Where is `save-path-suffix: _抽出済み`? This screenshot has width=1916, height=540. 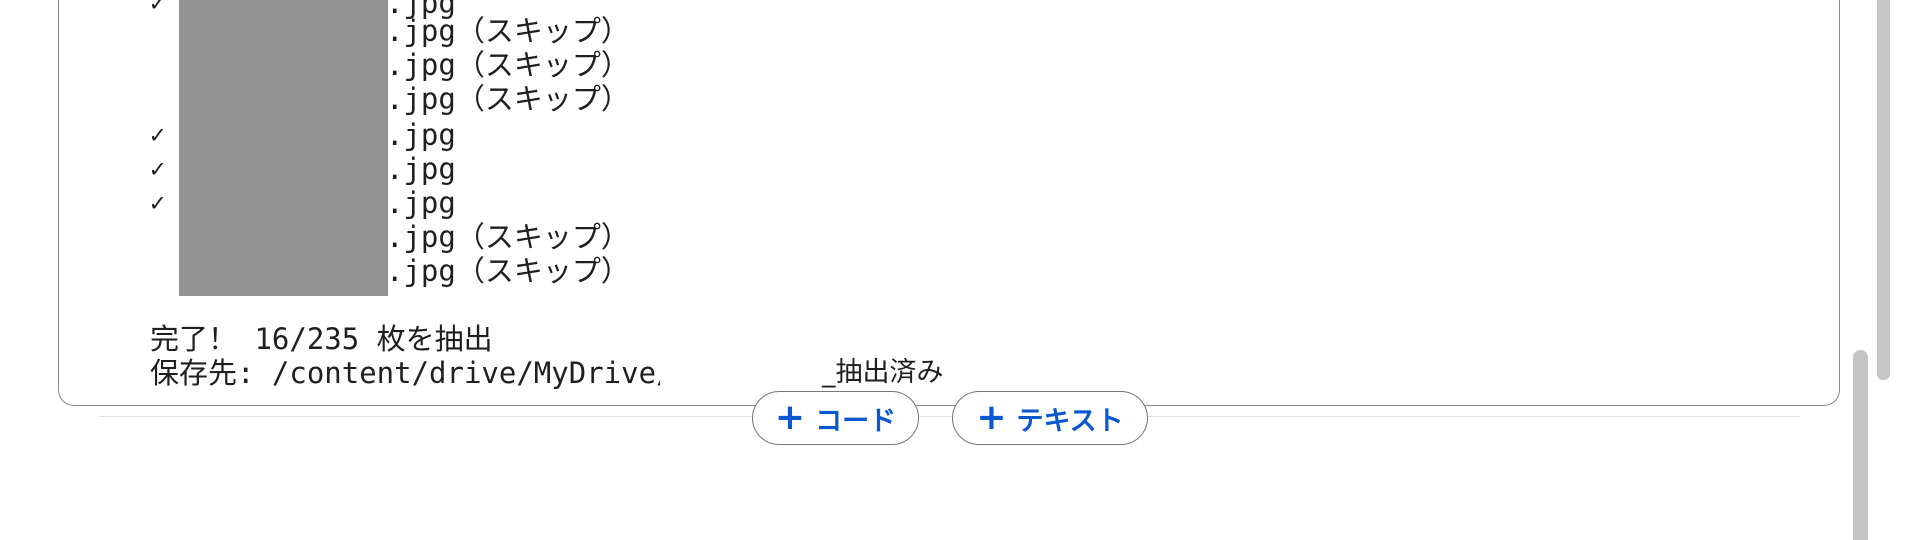 save-path-suffix: _抽出済み is located at coordinates (883, 372).